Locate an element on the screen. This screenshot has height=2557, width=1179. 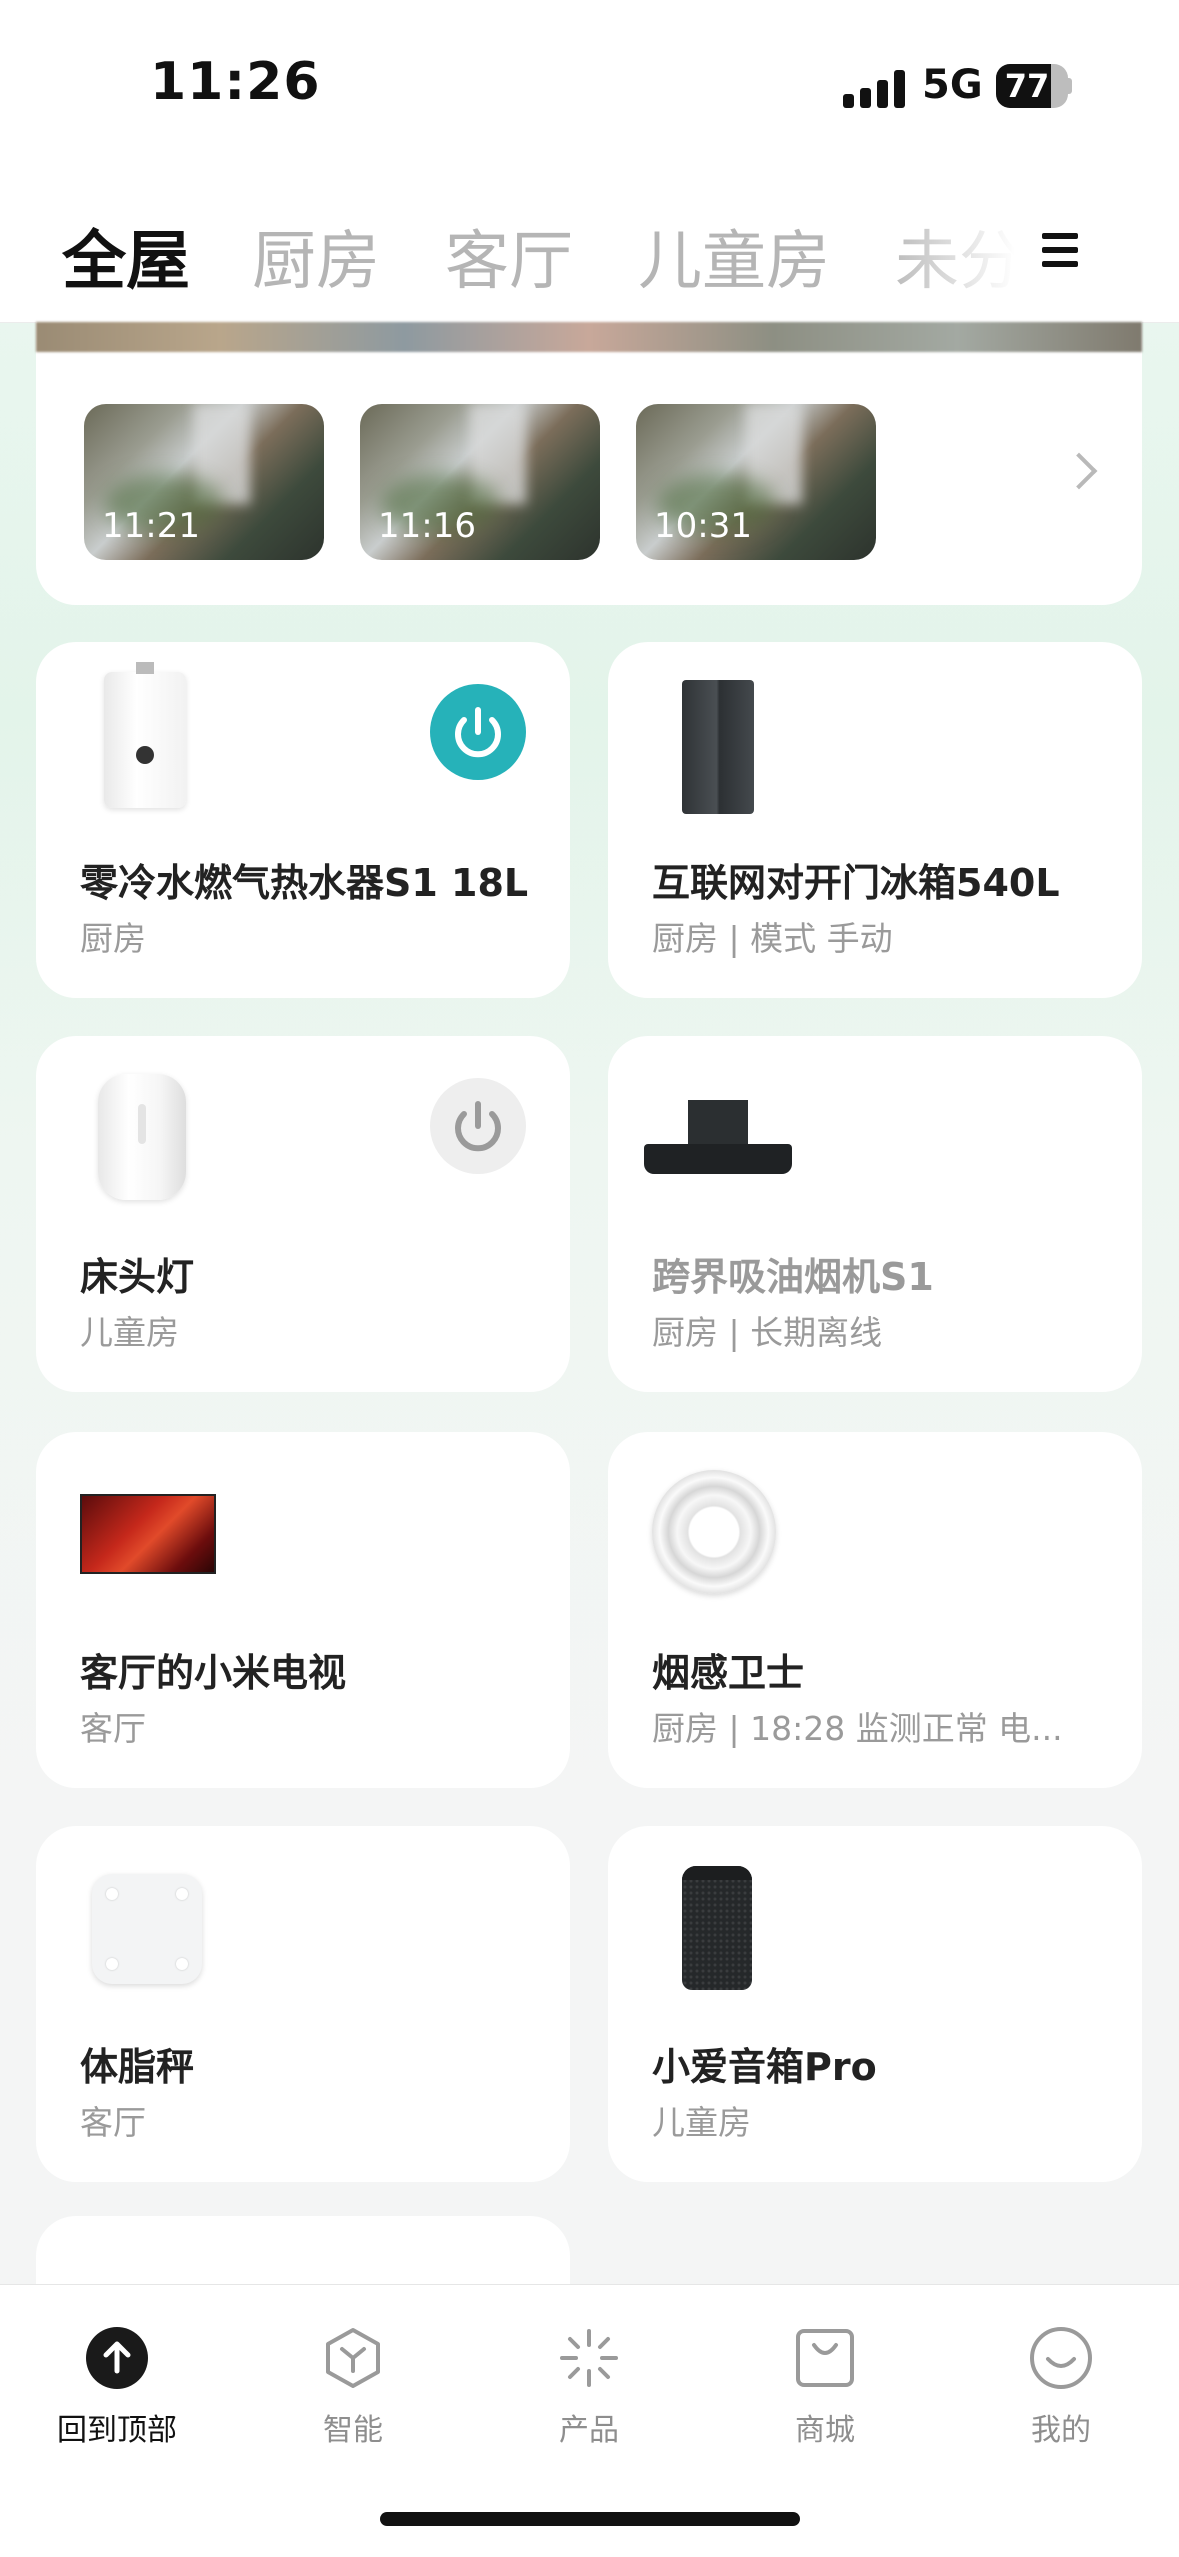
nav-store: 商城 is located at coordinates (825, 2387).